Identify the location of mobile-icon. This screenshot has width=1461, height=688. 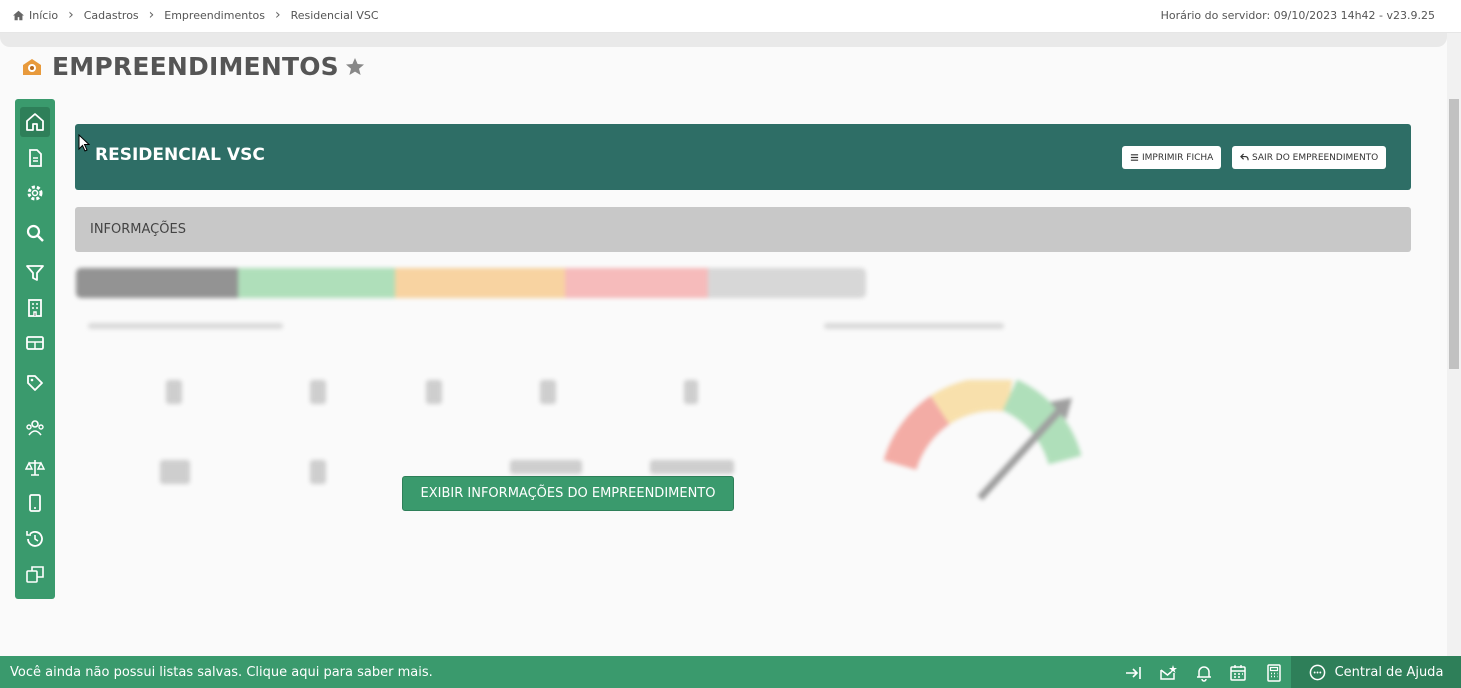
(35, 503).